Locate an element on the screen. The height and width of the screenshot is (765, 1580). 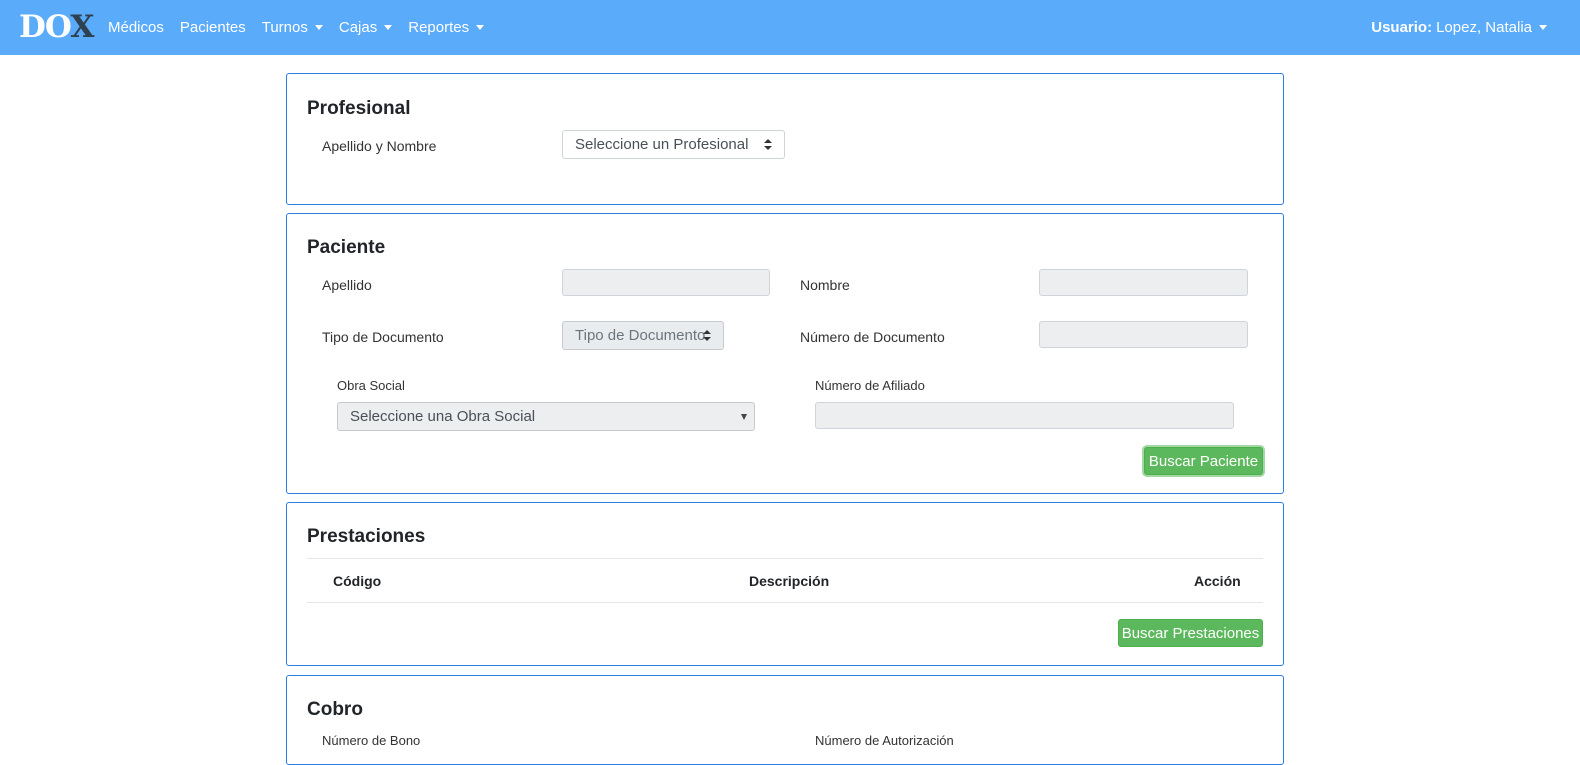
main-nav: Médicos Pacientes Turnos Cajas Reportes is located at coordinates (304, 27).